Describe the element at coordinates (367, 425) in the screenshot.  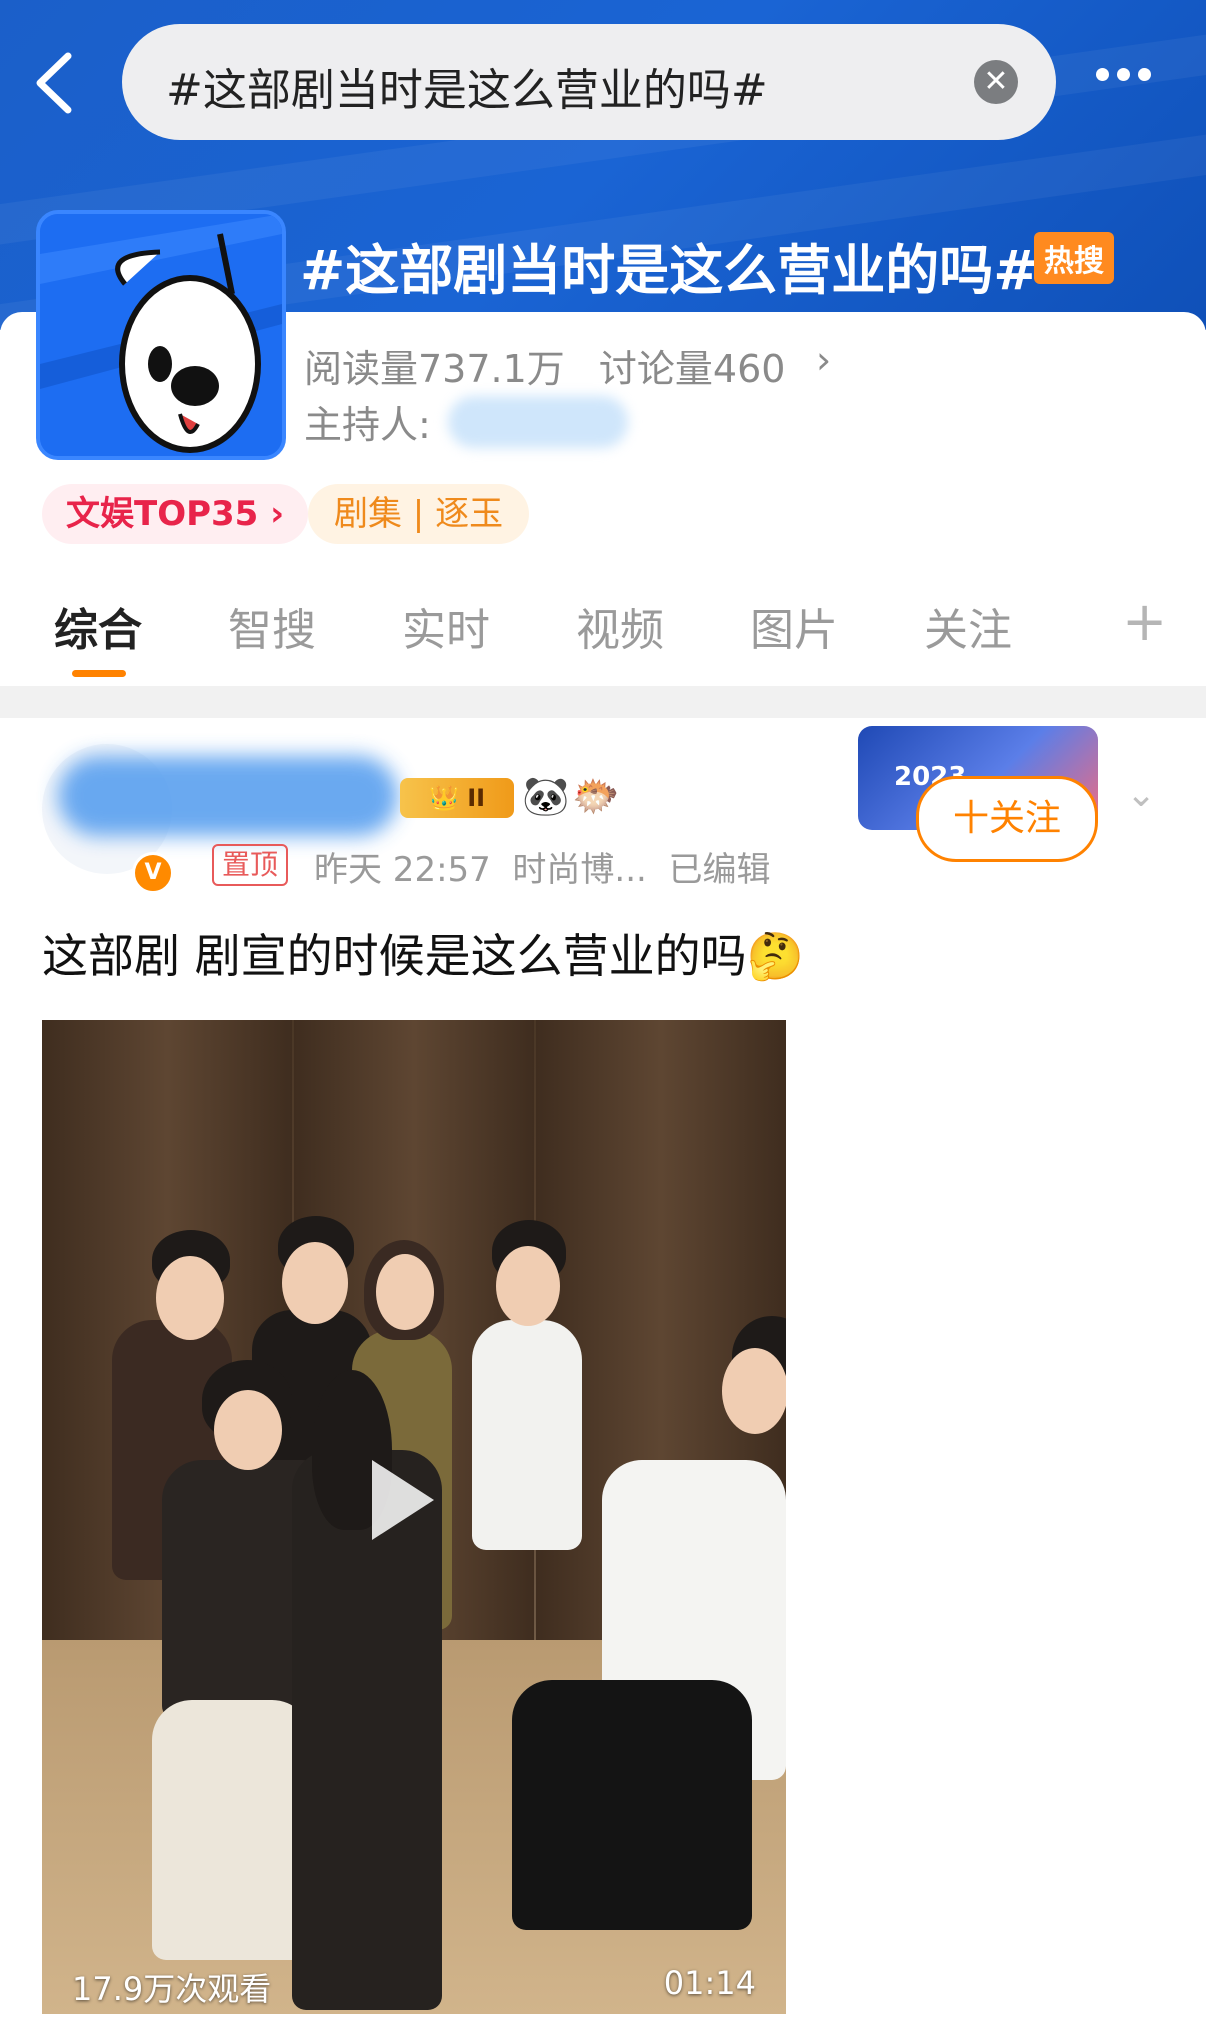
I see `host-label: 主持人:` at that location.